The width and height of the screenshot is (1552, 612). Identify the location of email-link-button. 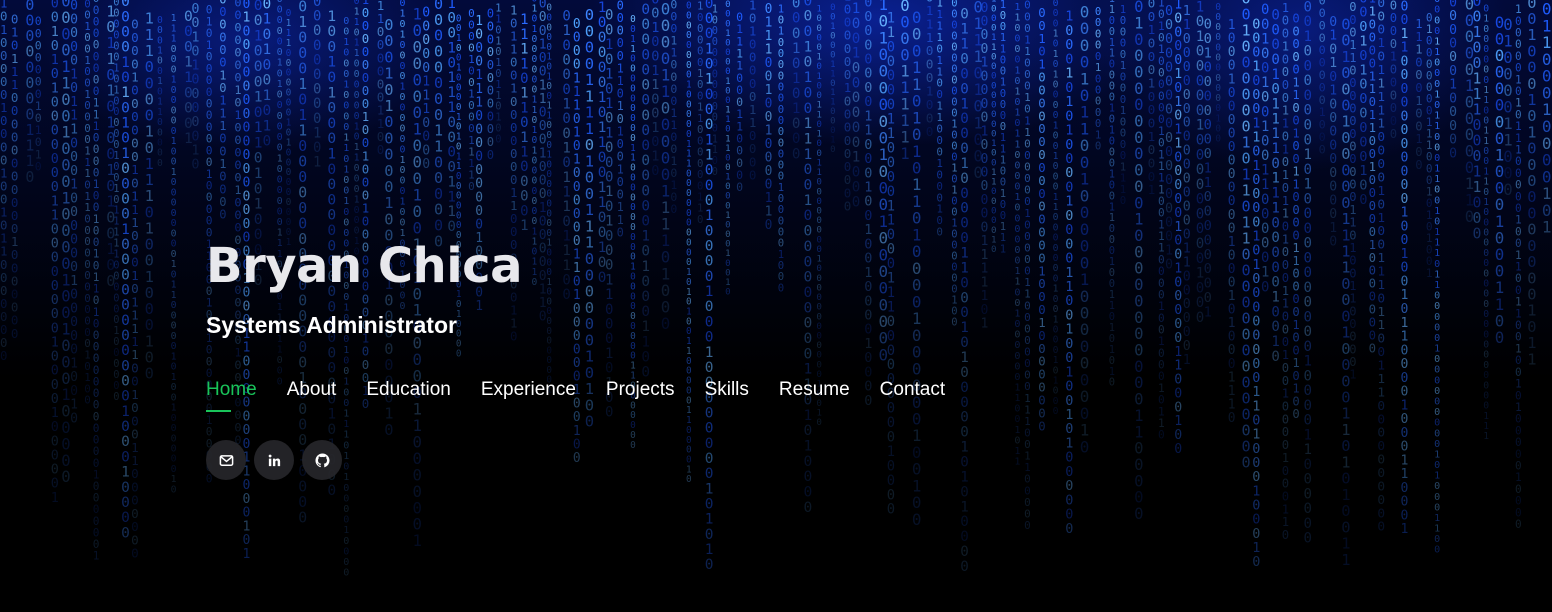
(226, 460).